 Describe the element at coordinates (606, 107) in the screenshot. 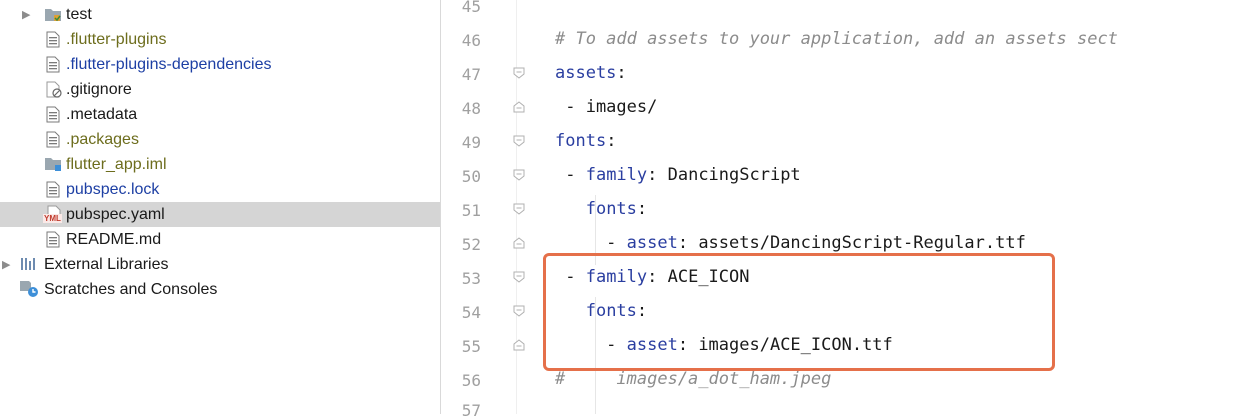

I see `code-line-48: - images/` at that location.